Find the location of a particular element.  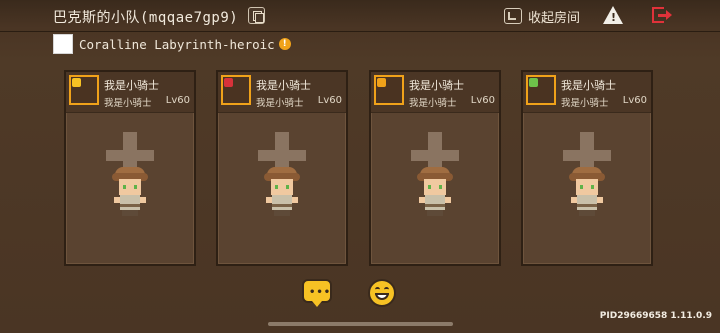

smile-emote-icon is located at coordinates (382, 293).